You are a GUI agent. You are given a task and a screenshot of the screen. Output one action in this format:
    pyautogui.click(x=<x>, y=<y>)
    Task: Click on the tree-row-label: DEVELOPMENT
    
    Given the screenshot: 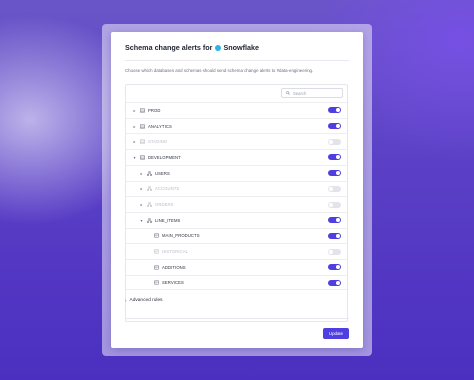 What is the action you would take?
    pyautogui.click(x=164, y=157)
    